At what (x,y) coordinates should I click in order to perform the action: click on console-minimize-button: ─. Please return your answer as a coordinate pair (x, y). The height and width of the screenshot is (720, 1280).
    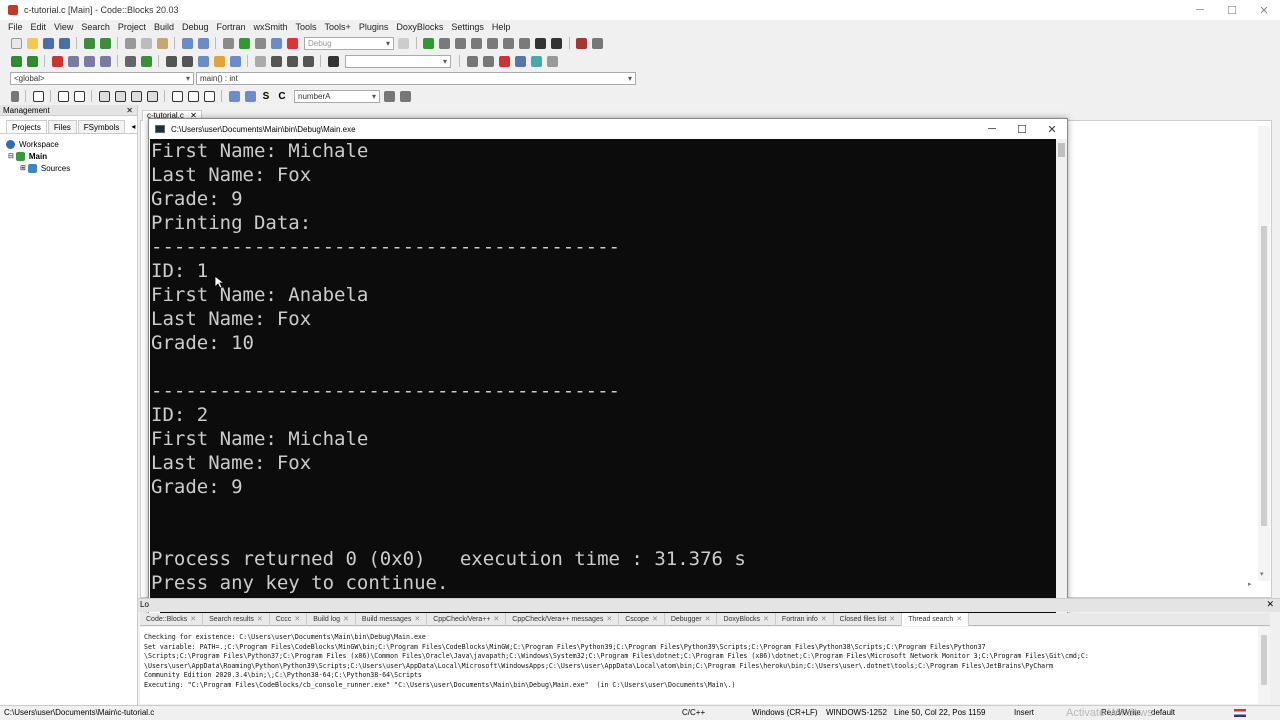
    Looking at the image, I should click on (992, 129).